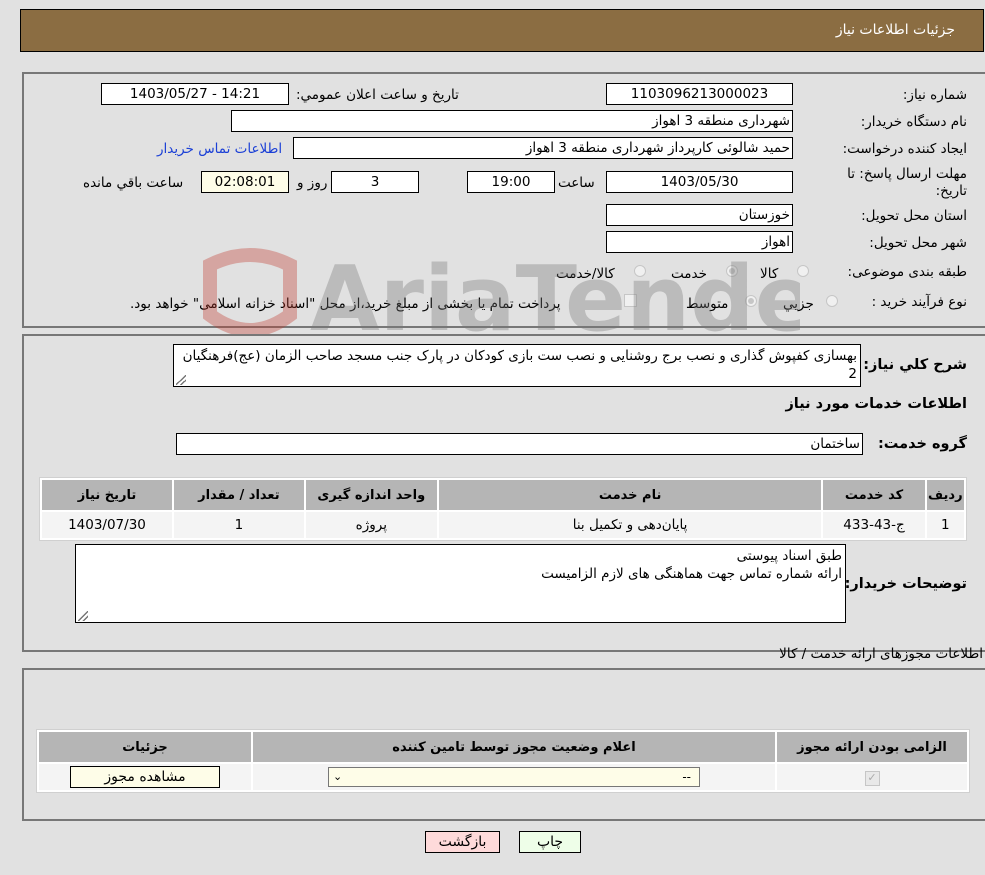 The image size is (985, 875). I want to click on buyer-notes-label: توضیحات خریدار:, so click(905, 584).